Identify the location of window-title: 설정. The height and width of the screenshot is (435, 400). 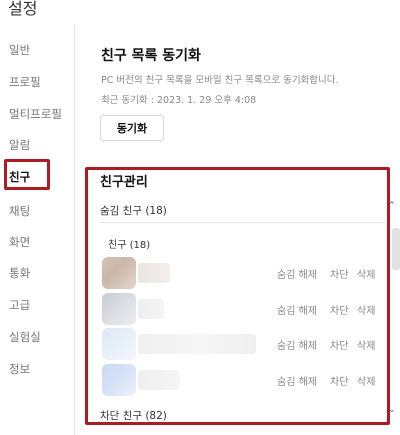
(23, 9).